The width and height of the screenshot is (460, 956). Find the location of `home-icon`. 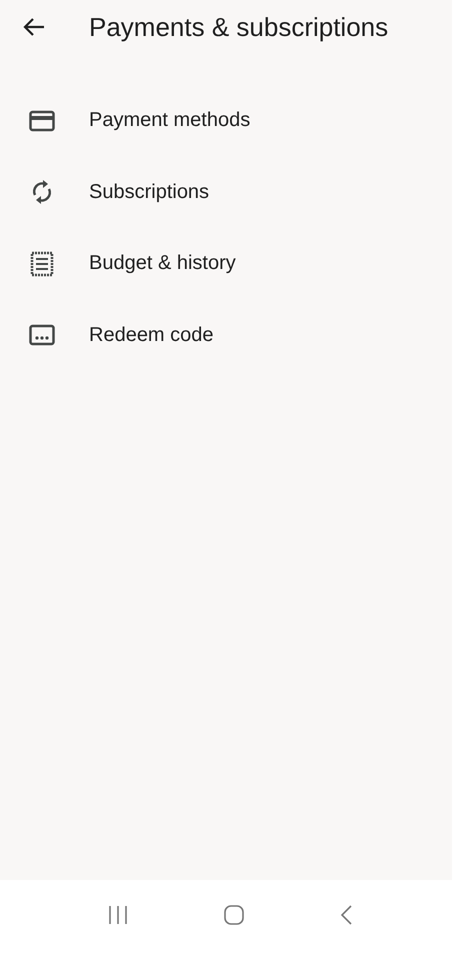

home-icon is located at coordinates (234, 915).